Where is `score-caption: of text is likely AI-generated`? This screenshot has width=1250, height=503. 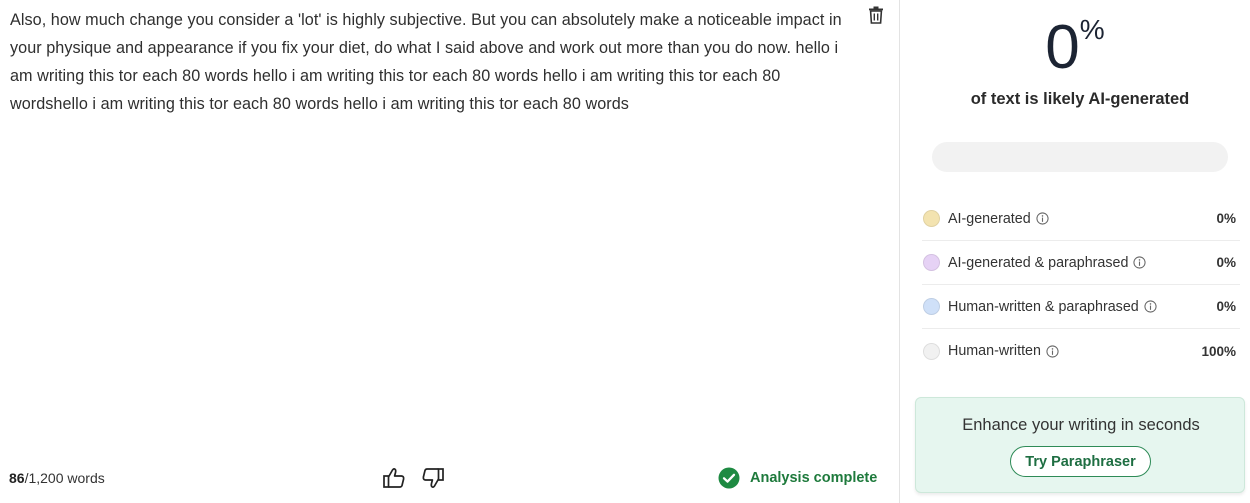 score-caption: of text is likely AI-generated is located at coordinates (1080, 99).